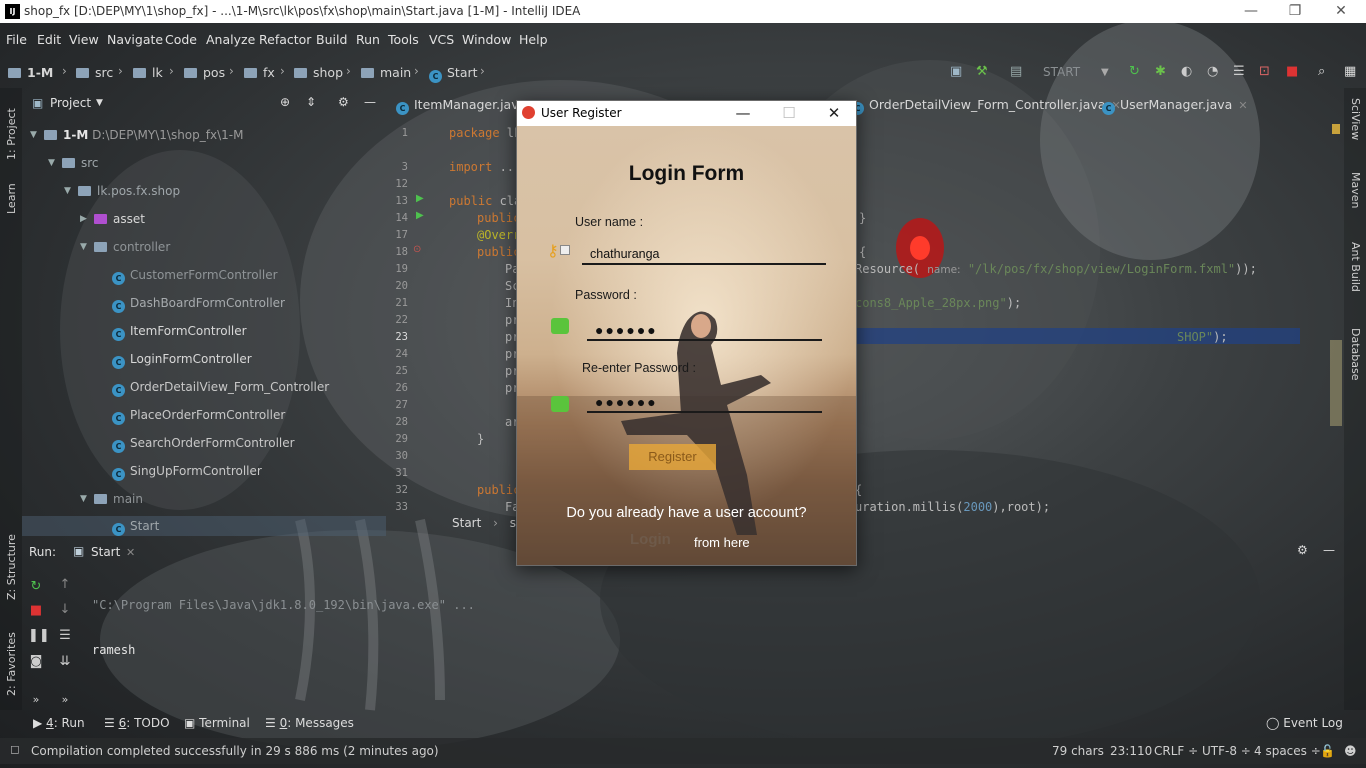  What do you see at coordinates (704, 402) in the screenshot?
I see `reenter-password-field: ●●●●●●` at bounding box center [704, 402].